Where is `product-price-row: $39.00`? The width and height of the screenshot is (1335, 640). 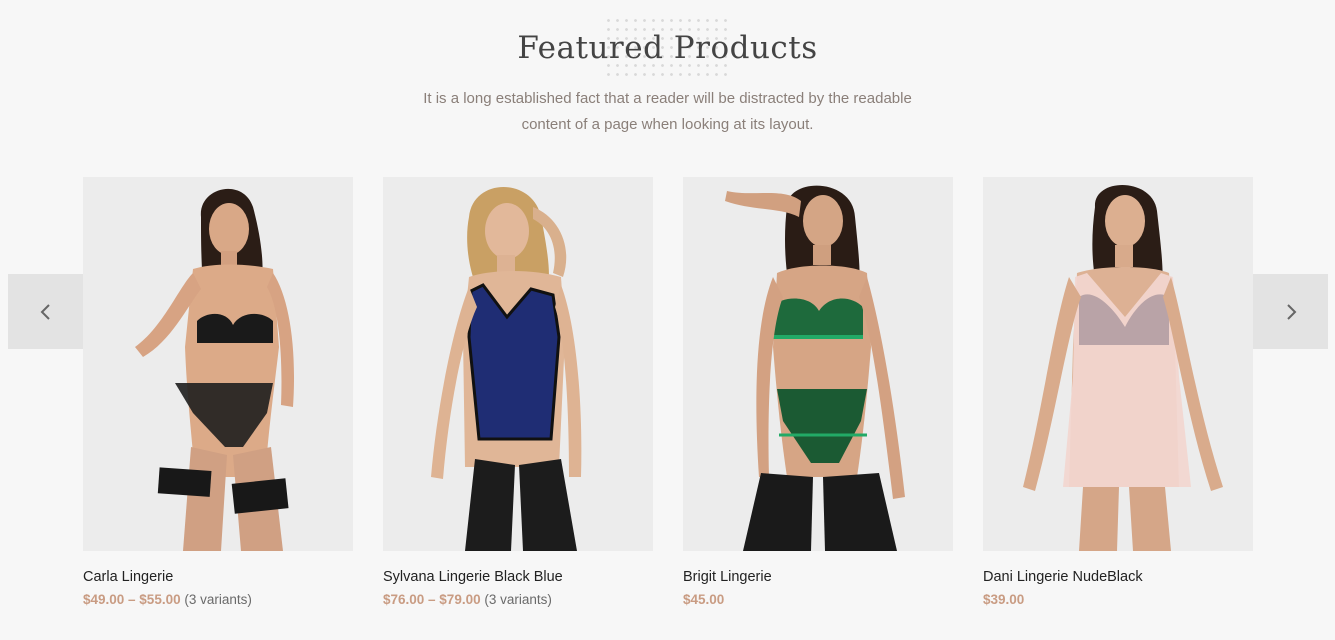
product-price-row: $39.00 is located at coordinates (1118, 600).